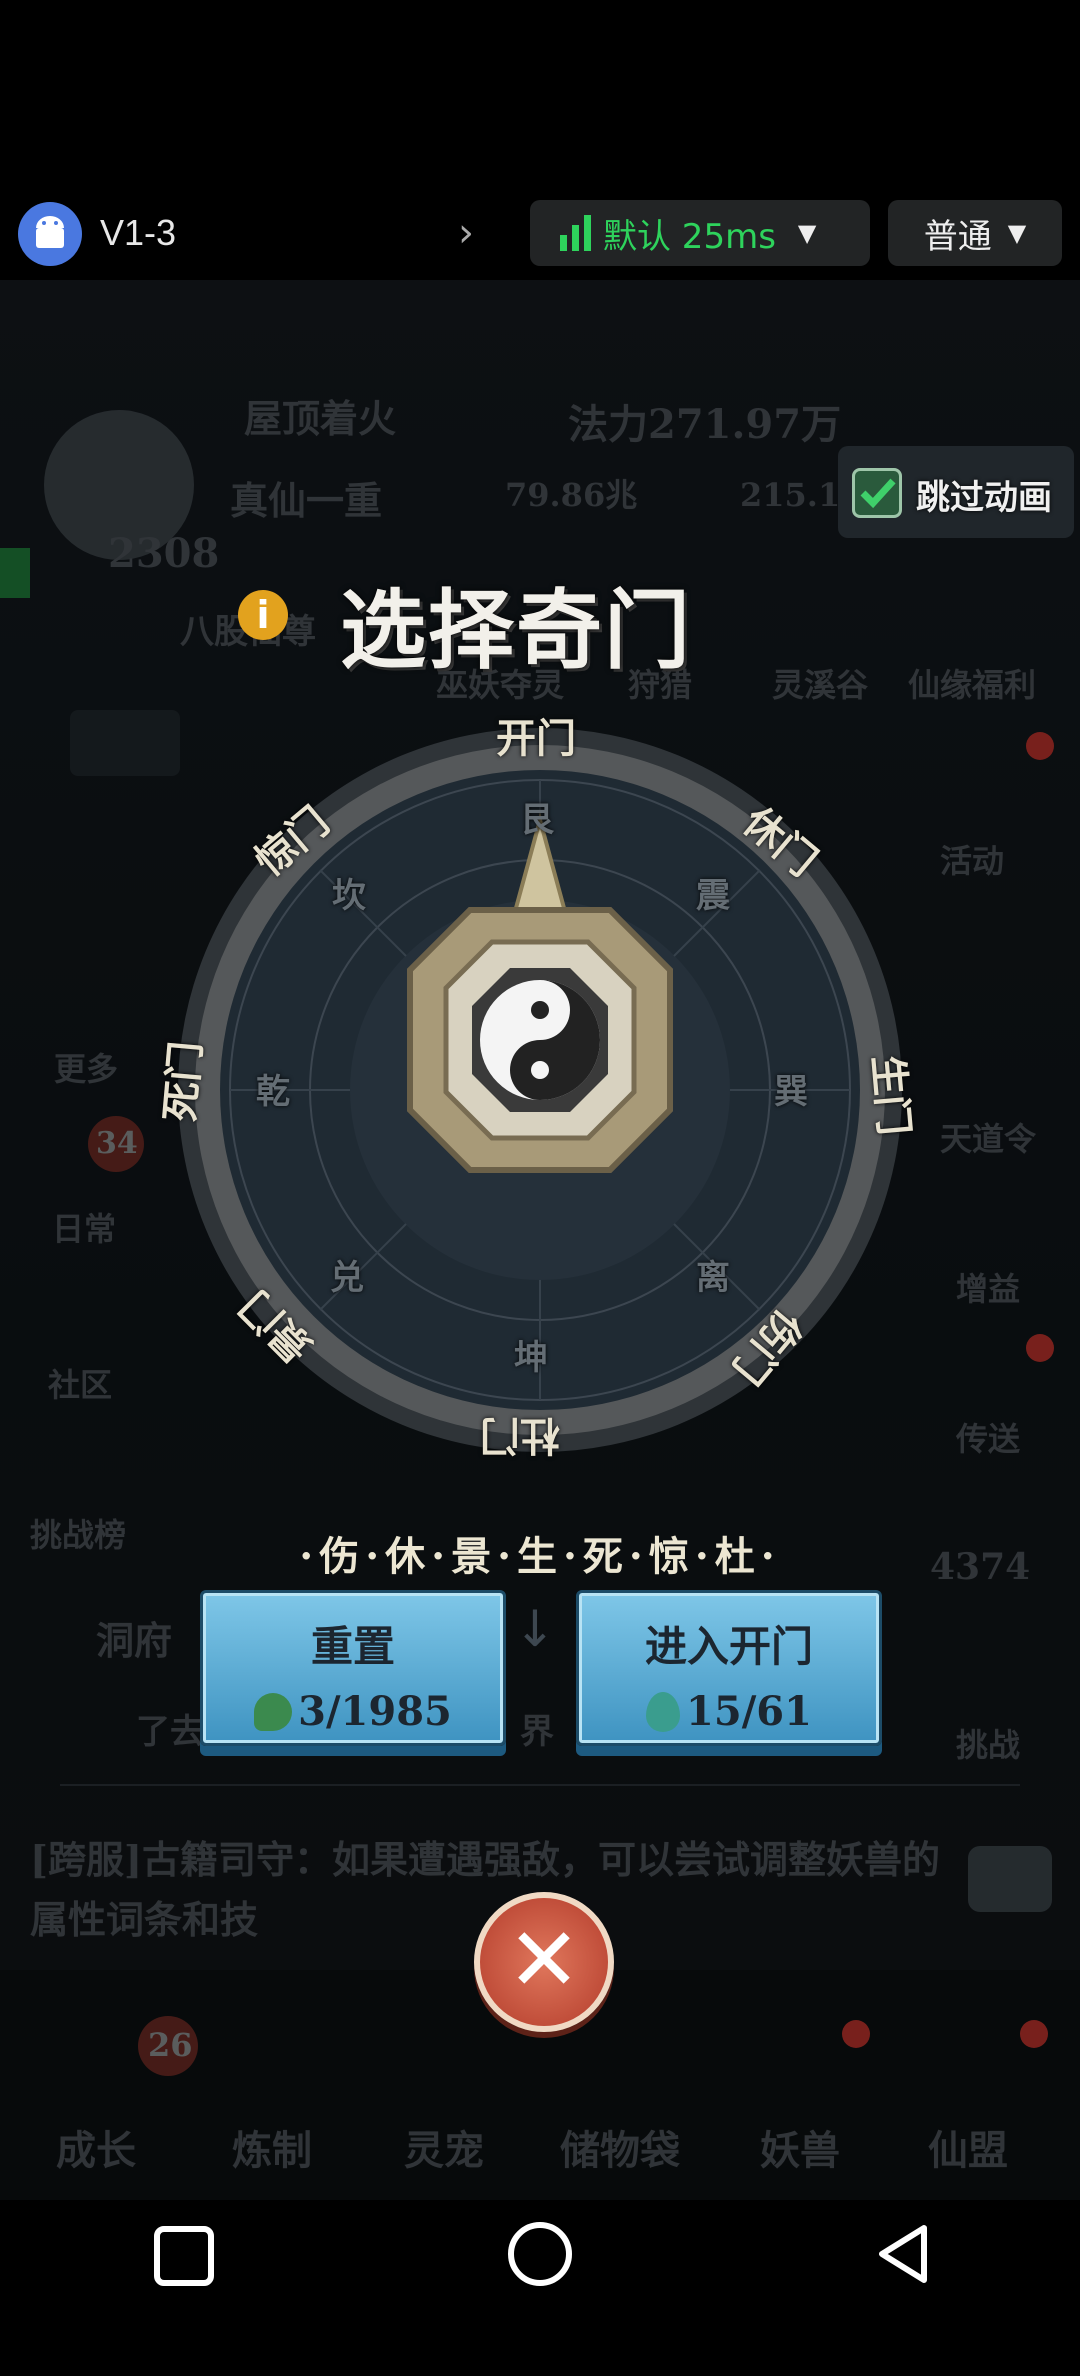 Image resolution: width=1080 pixels, height=2376 pixels. What do you see at coordinates (957, 236) in the screenshot?
I see `mode-label: 普通` at bounding box center [957, 236].